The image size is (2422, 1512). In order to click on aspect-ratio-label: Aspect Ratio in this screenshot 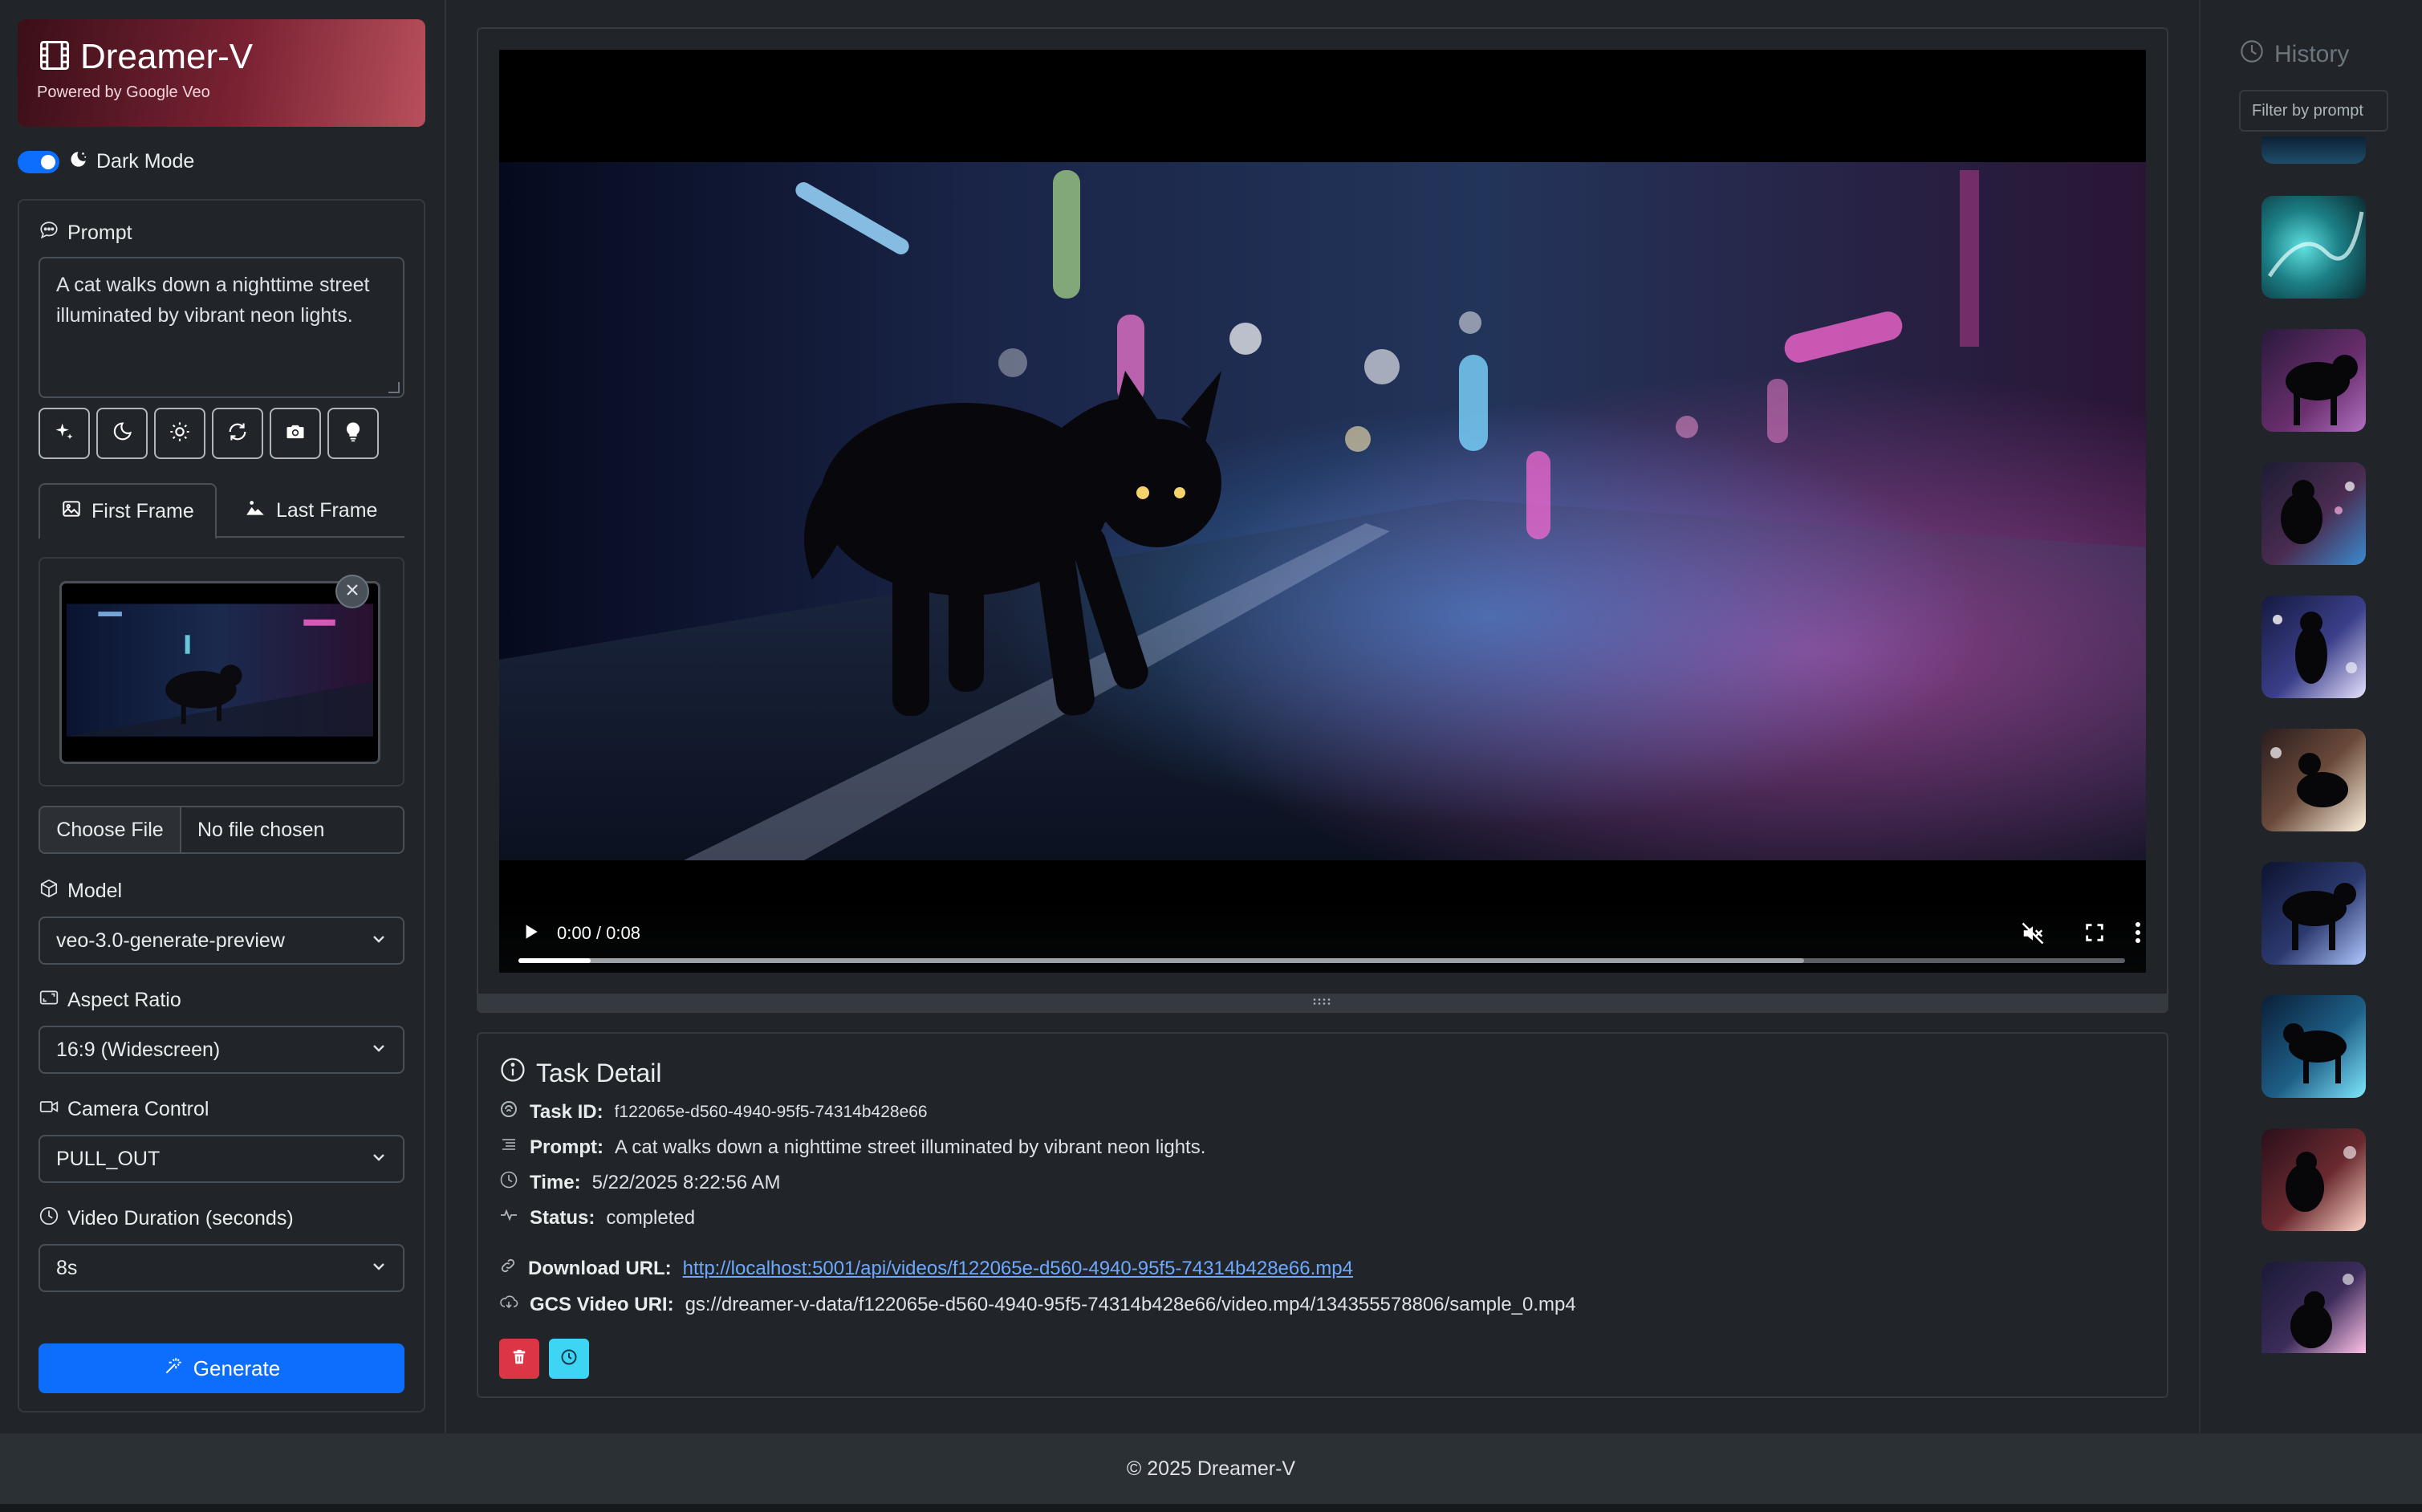, I will do `click(124, 1000)`.